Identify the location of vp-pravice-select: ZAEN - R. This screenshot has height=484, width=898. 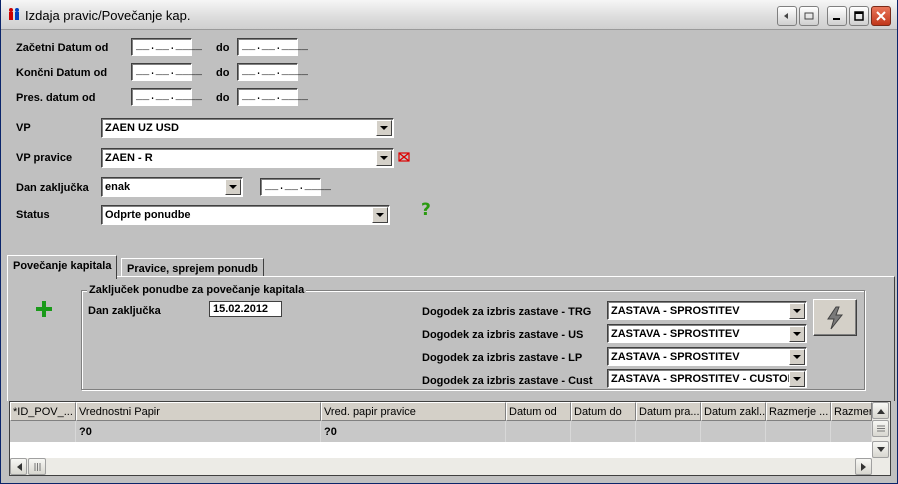
(247, 158).